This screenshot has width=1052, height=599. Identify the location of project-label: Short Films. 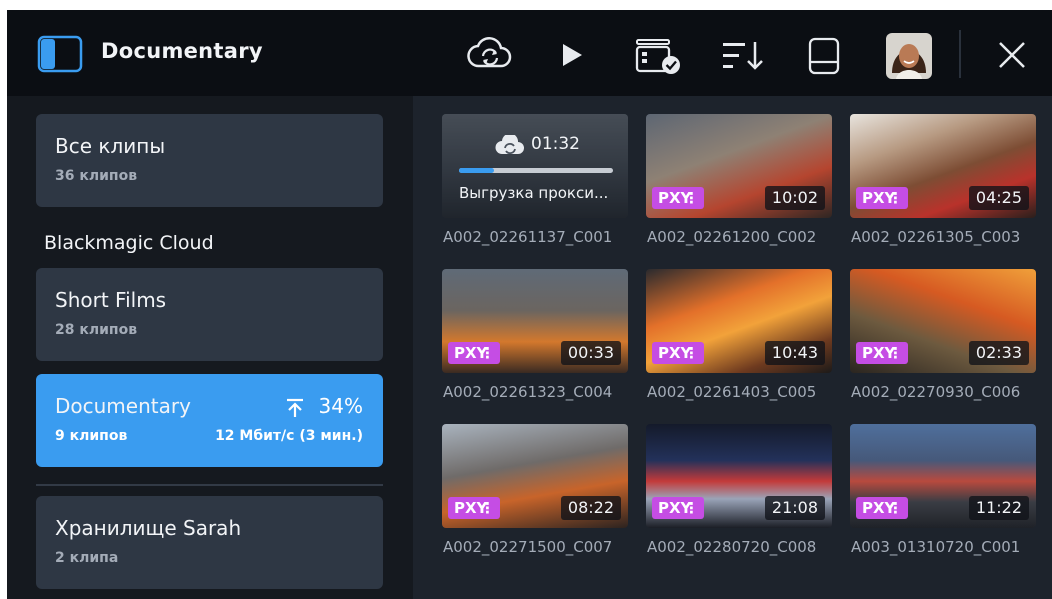
(111, 300).